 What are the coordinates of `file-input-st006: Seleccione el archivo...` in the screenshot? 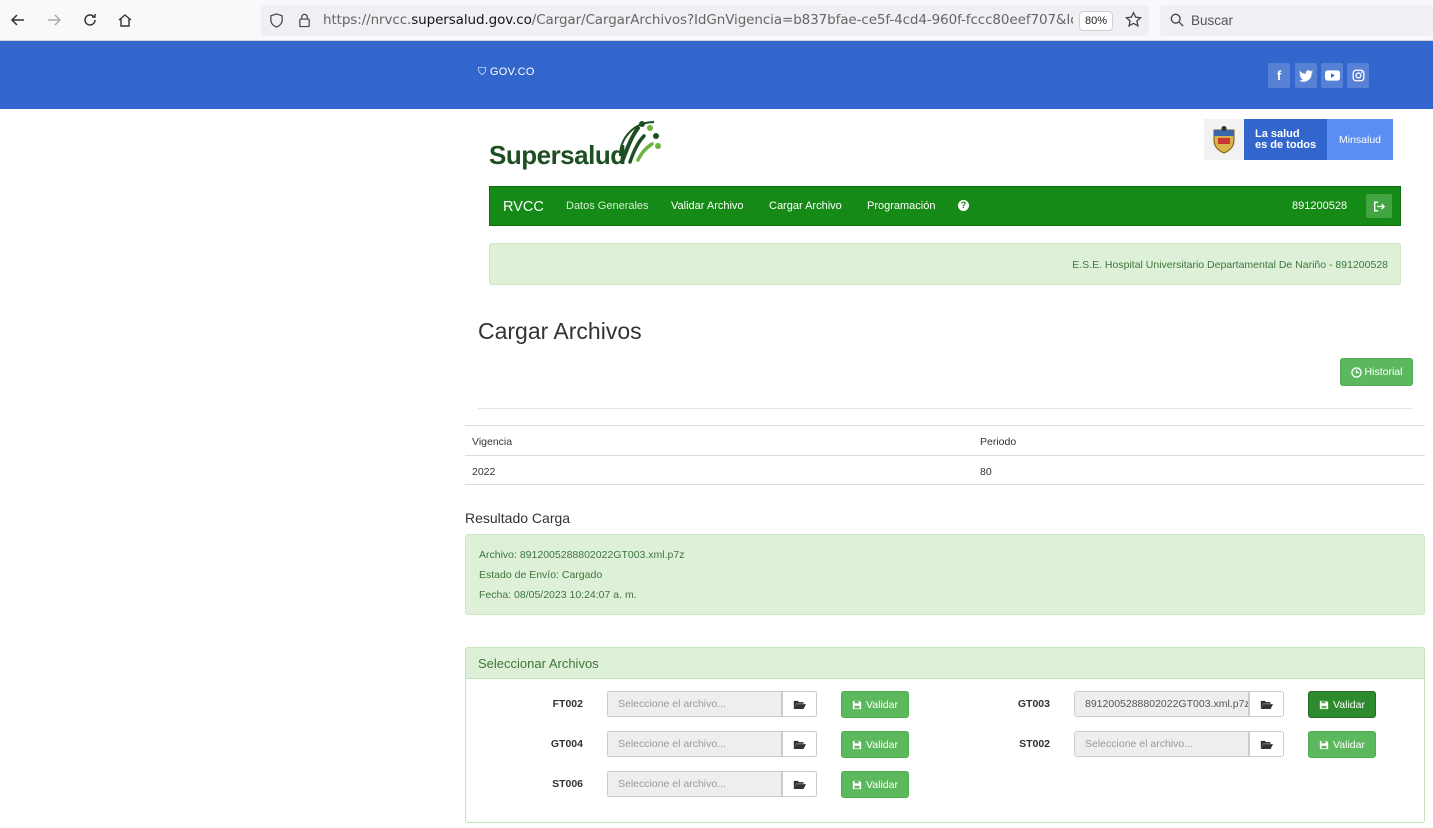 It's located at (694, 784).